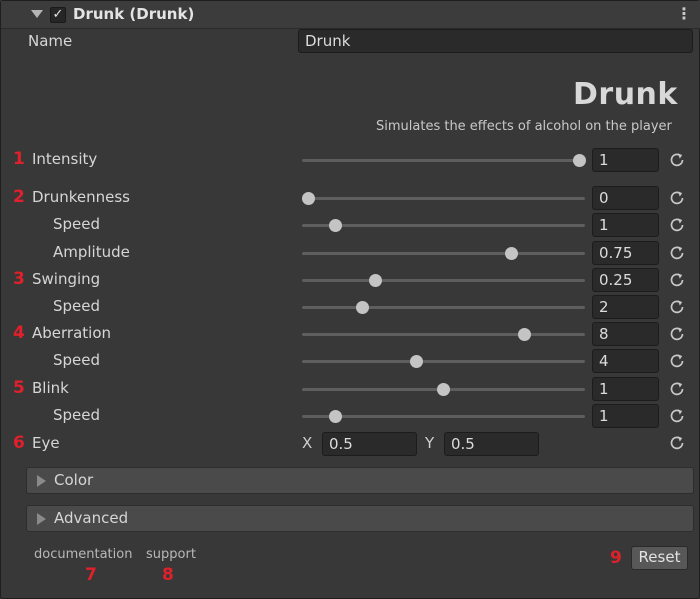  What do you see at coordinates (430, 443) in the screenshot?
I see `eye-y-label: Y` at bounding box center [430, 443].